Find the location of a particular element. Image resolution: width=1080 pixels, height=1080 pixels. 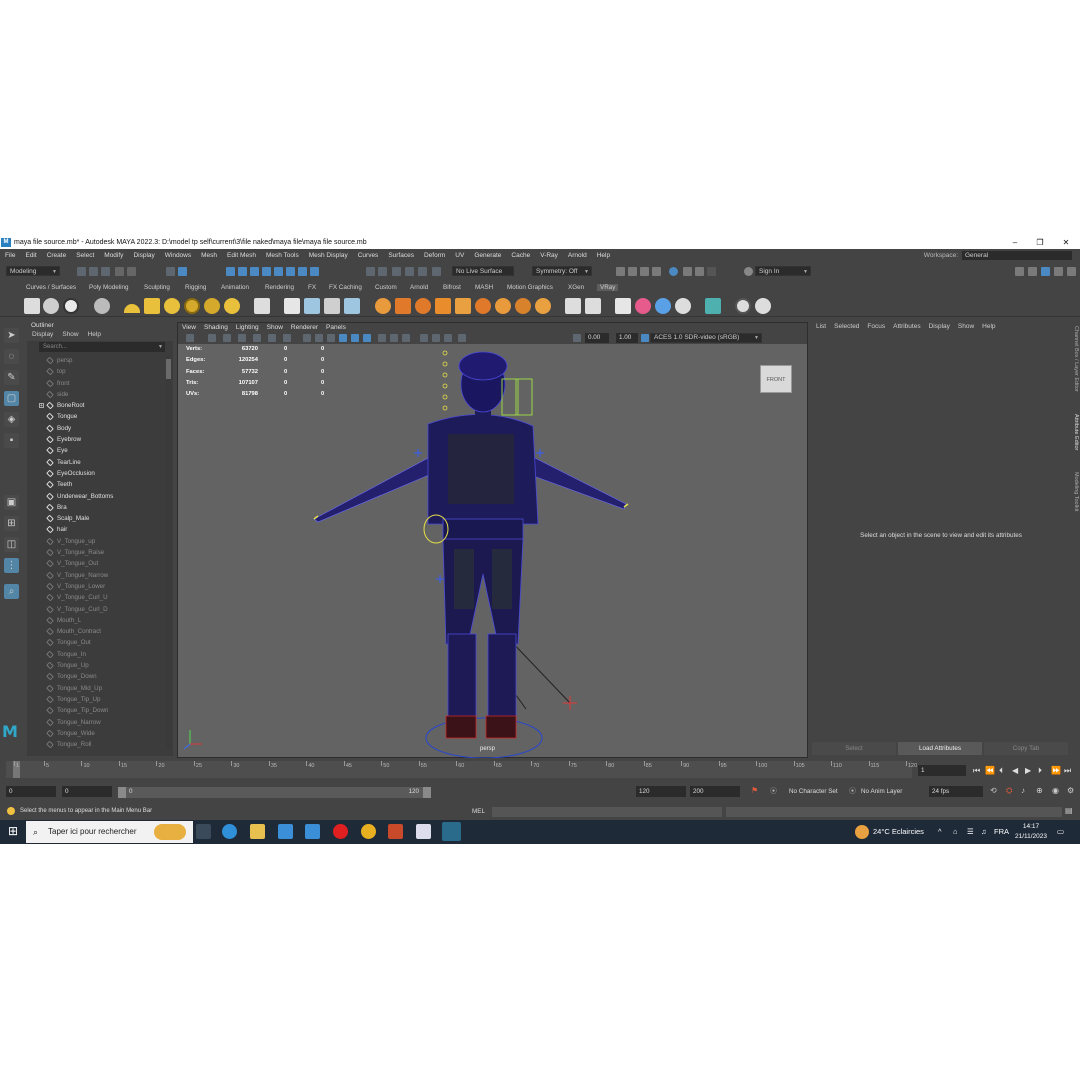

gamma-field: 1.00 is located at coordinates (627, 338).